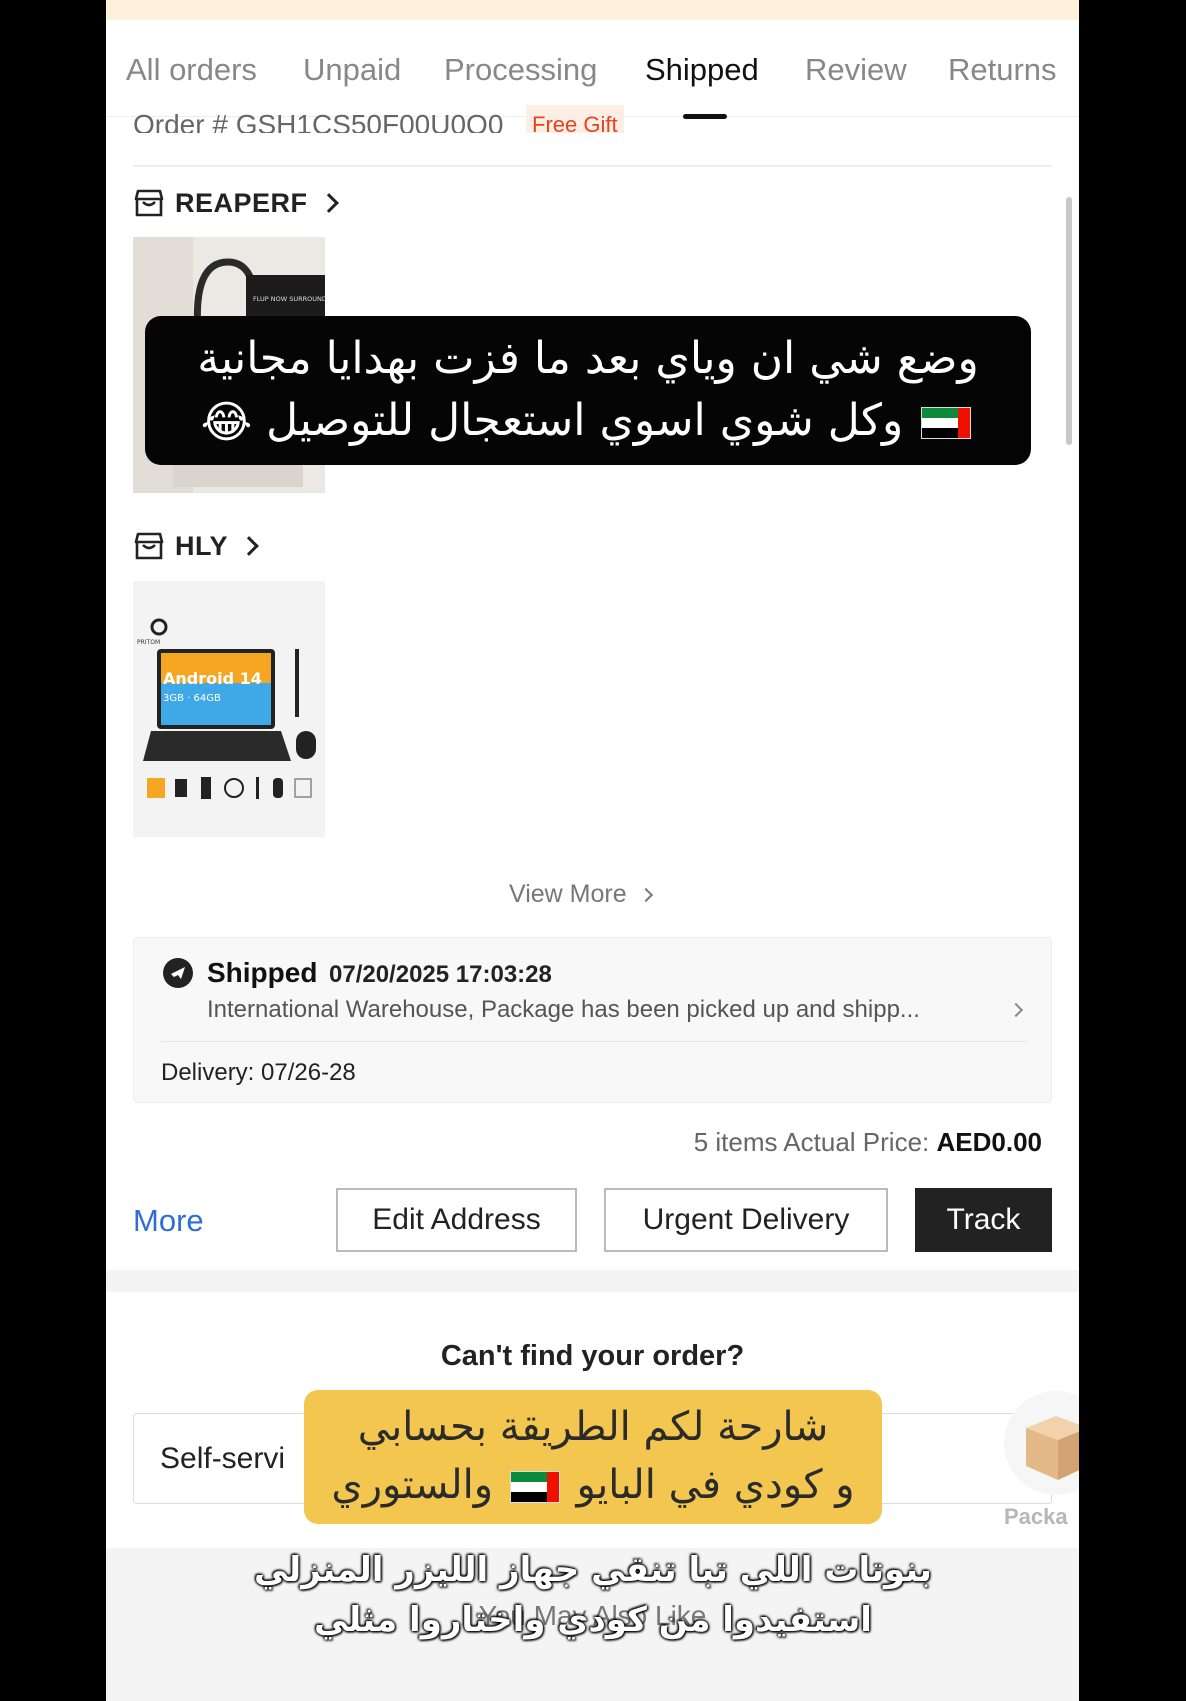 Image resolution: width=1186 pixels, height=1701 pixels. I want to click on top-banner, so click(592, 10).